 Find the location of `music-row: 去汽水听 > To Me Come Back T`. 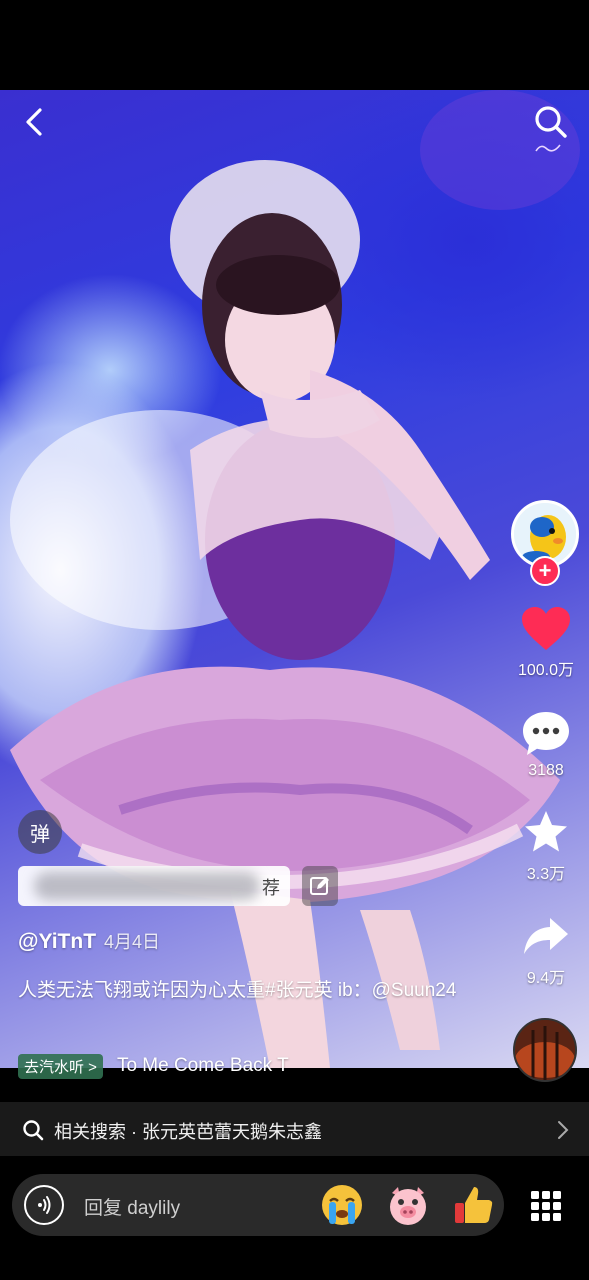

music-row: 去汽水听 > To Me Come Back T is located at coordinates (153, 1066).